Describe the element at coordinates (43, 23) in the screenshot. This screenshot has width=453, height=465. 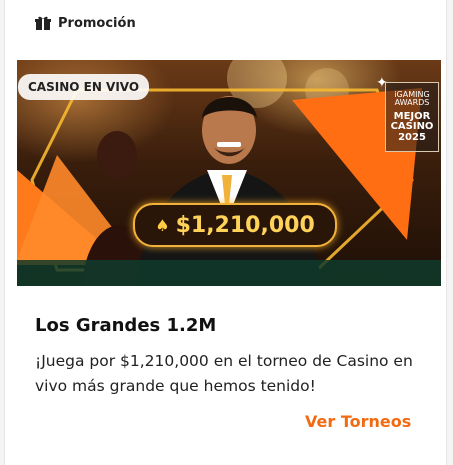
I see `gift-icon` at that location.